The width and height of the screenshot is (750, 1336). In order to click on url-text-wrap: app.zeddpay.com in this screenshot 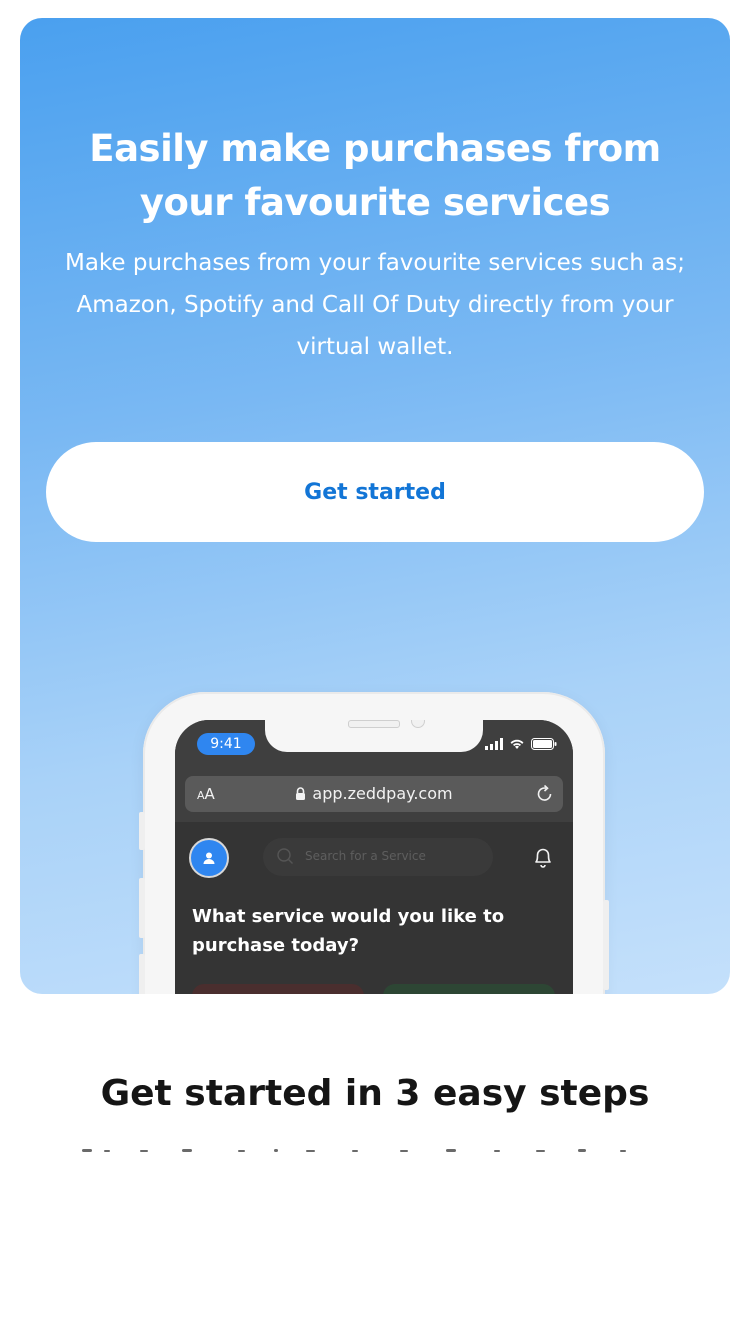, I will do `click(374, 793)`.